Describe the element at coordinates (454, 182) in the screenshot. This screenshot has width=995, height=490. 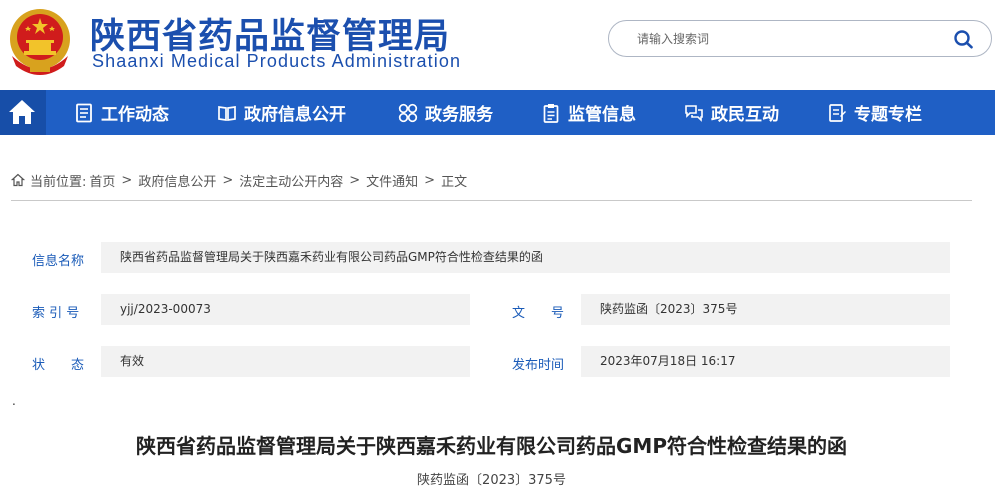
I see `breadcrumb-current: 正文` at that location.